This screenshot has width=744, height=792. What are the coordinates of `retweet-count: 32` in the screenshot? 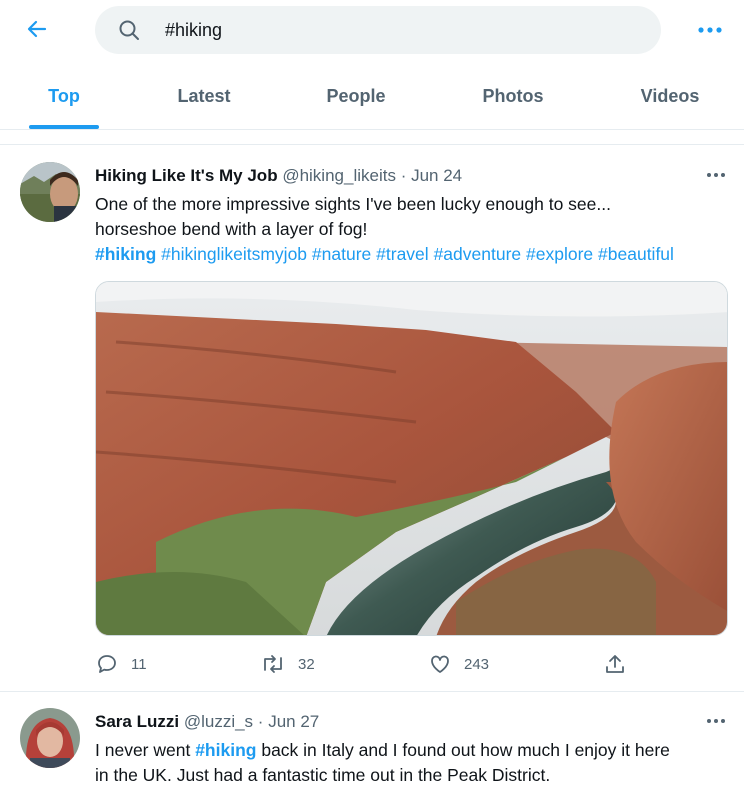 It's located at (306, 664).